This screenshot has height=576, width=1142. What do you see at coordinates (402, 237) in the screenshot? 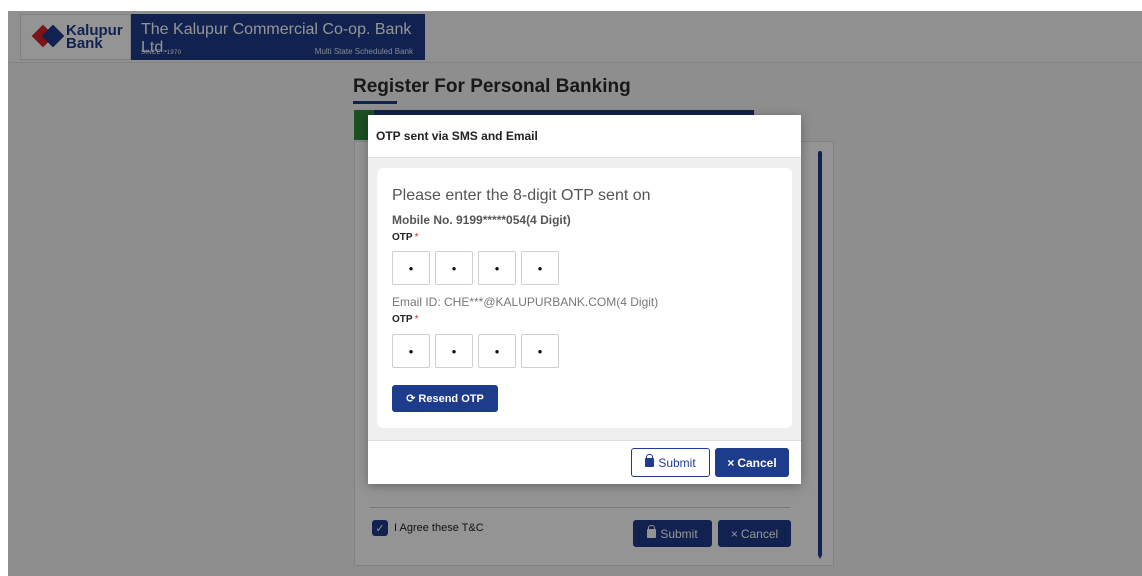
I see `mobile-otp-label-text: OTP` at bounding box center [402, 237].